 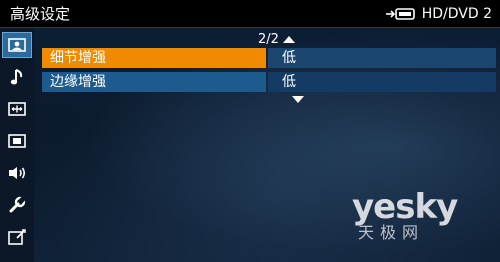 I want to click on page-indicator: 2/2, so click(x=276, y=39).